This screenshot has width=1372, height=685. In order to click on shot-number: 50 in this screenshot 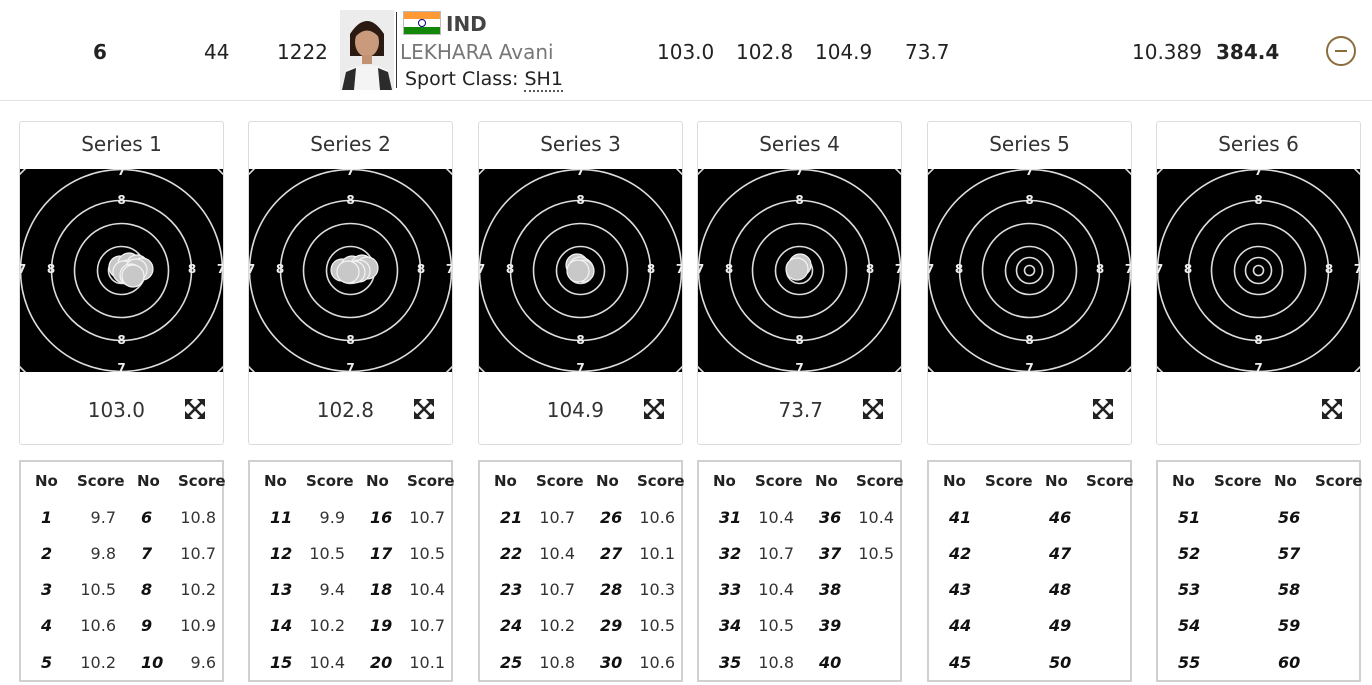, I will do `click(1060, 662)`.